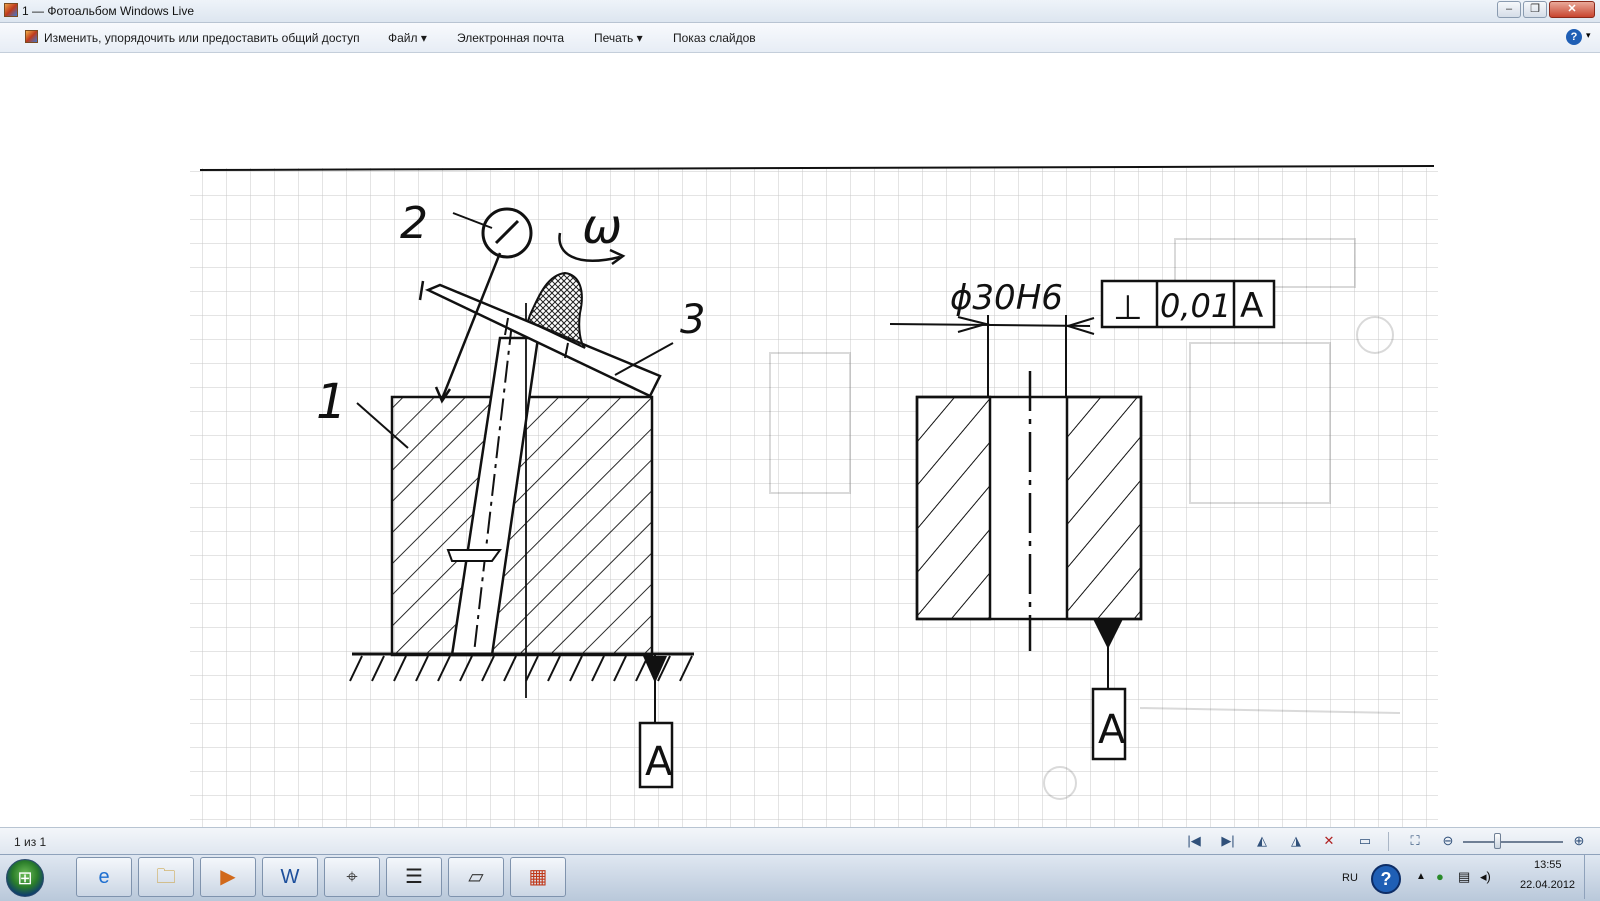 This screenshot has width=1600, height=901. I want to click on menu-email: Электронная почта, so click(510, 38).